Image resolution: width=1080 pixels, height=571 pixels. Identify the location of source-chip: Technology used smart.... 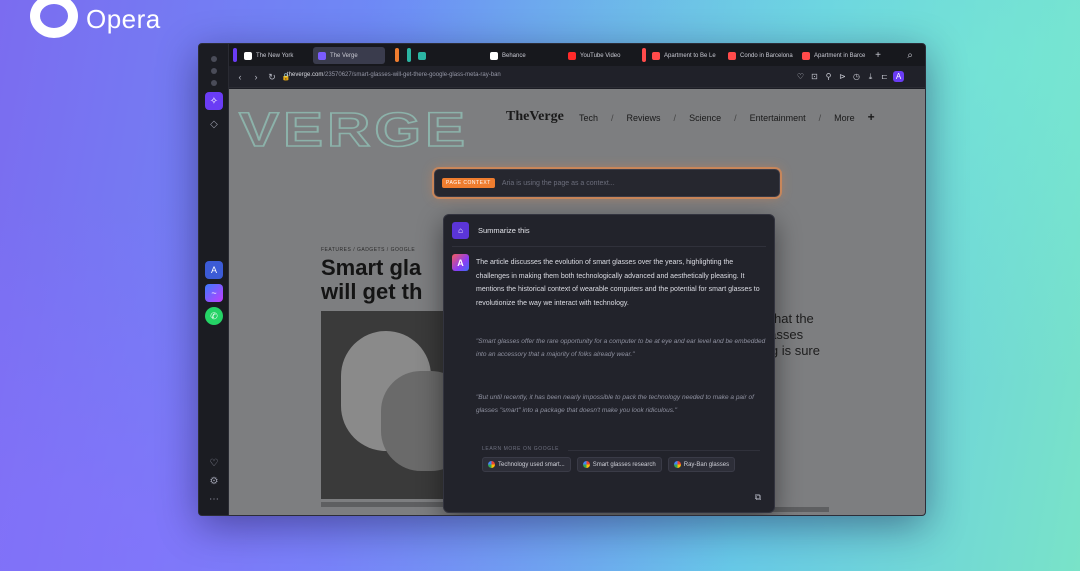
(526, 464).